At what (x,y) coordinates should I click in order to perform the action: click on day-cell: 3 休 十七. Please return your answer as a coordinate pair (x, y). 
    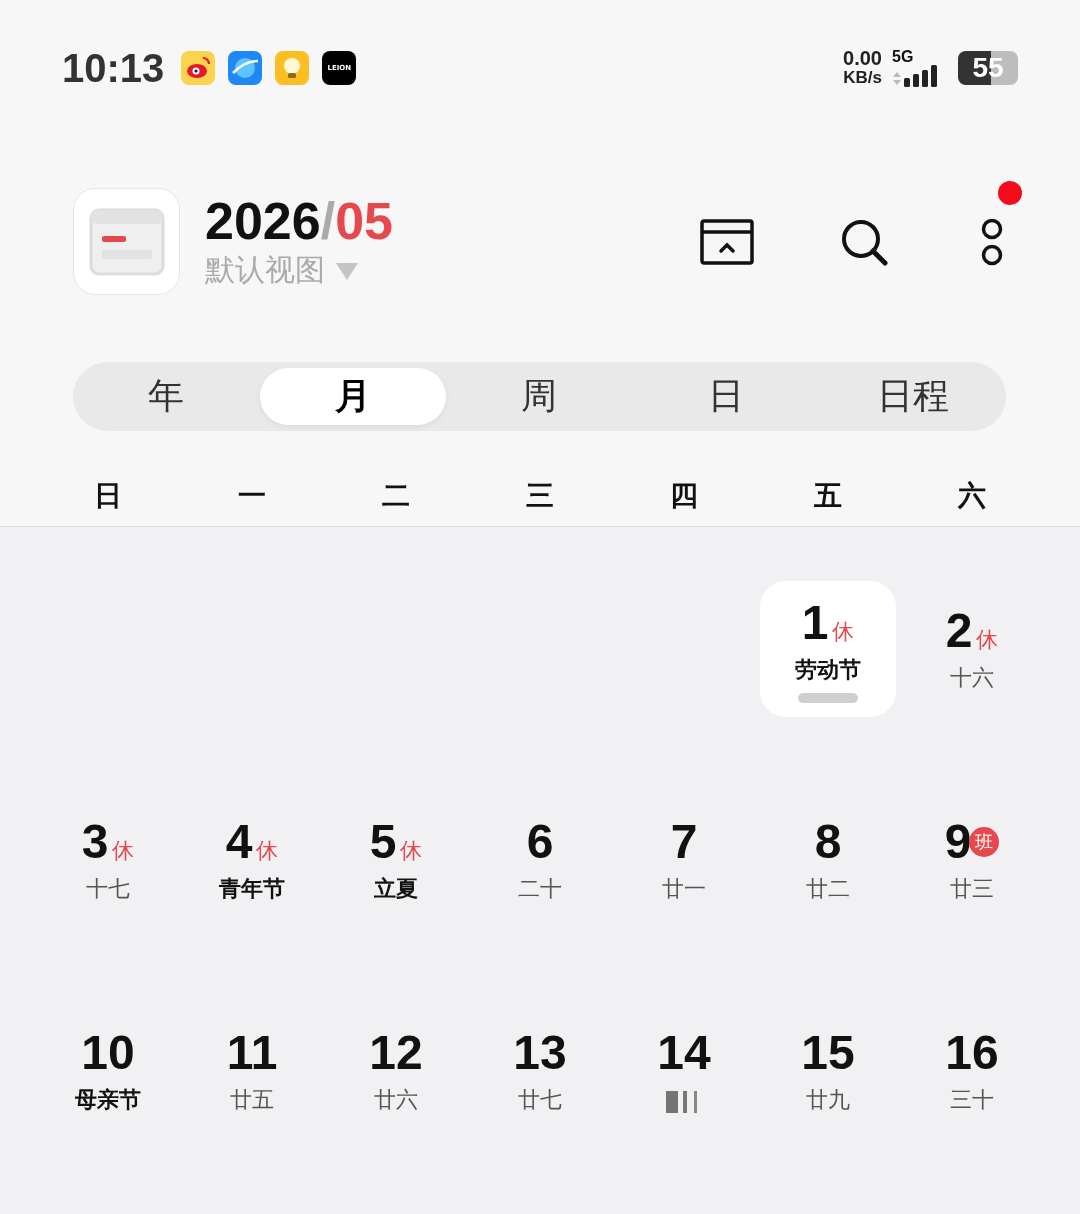
    Looking at the image, I should click on (108, 860).